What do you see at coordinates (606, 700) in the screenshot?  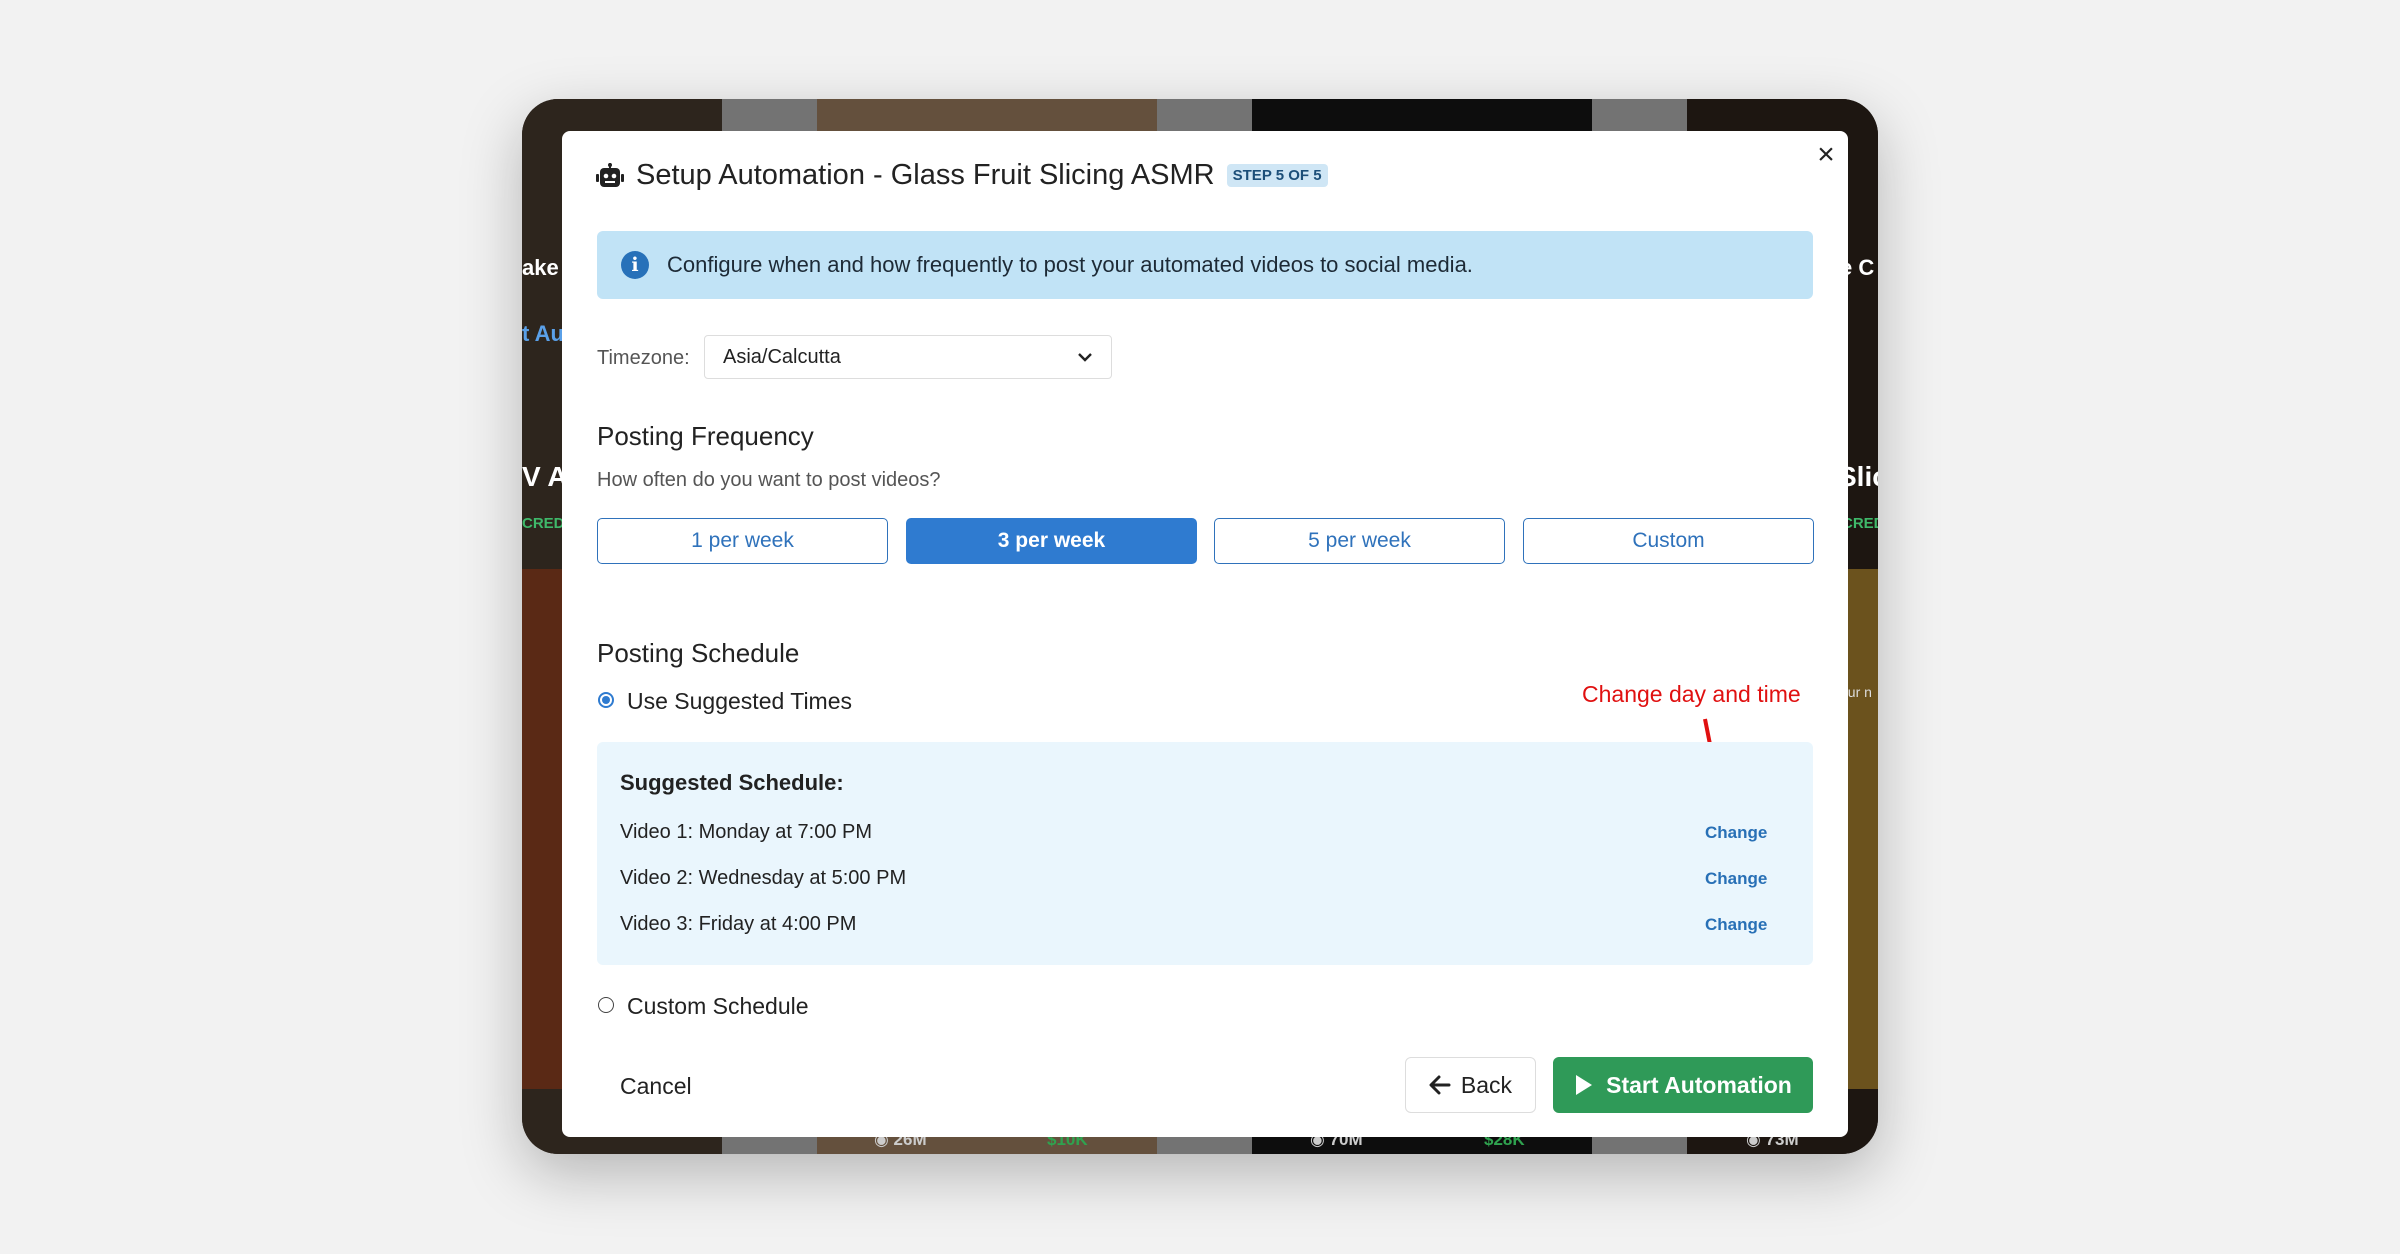 I see `suggested-times-radio` at bounding box center [606, 700].